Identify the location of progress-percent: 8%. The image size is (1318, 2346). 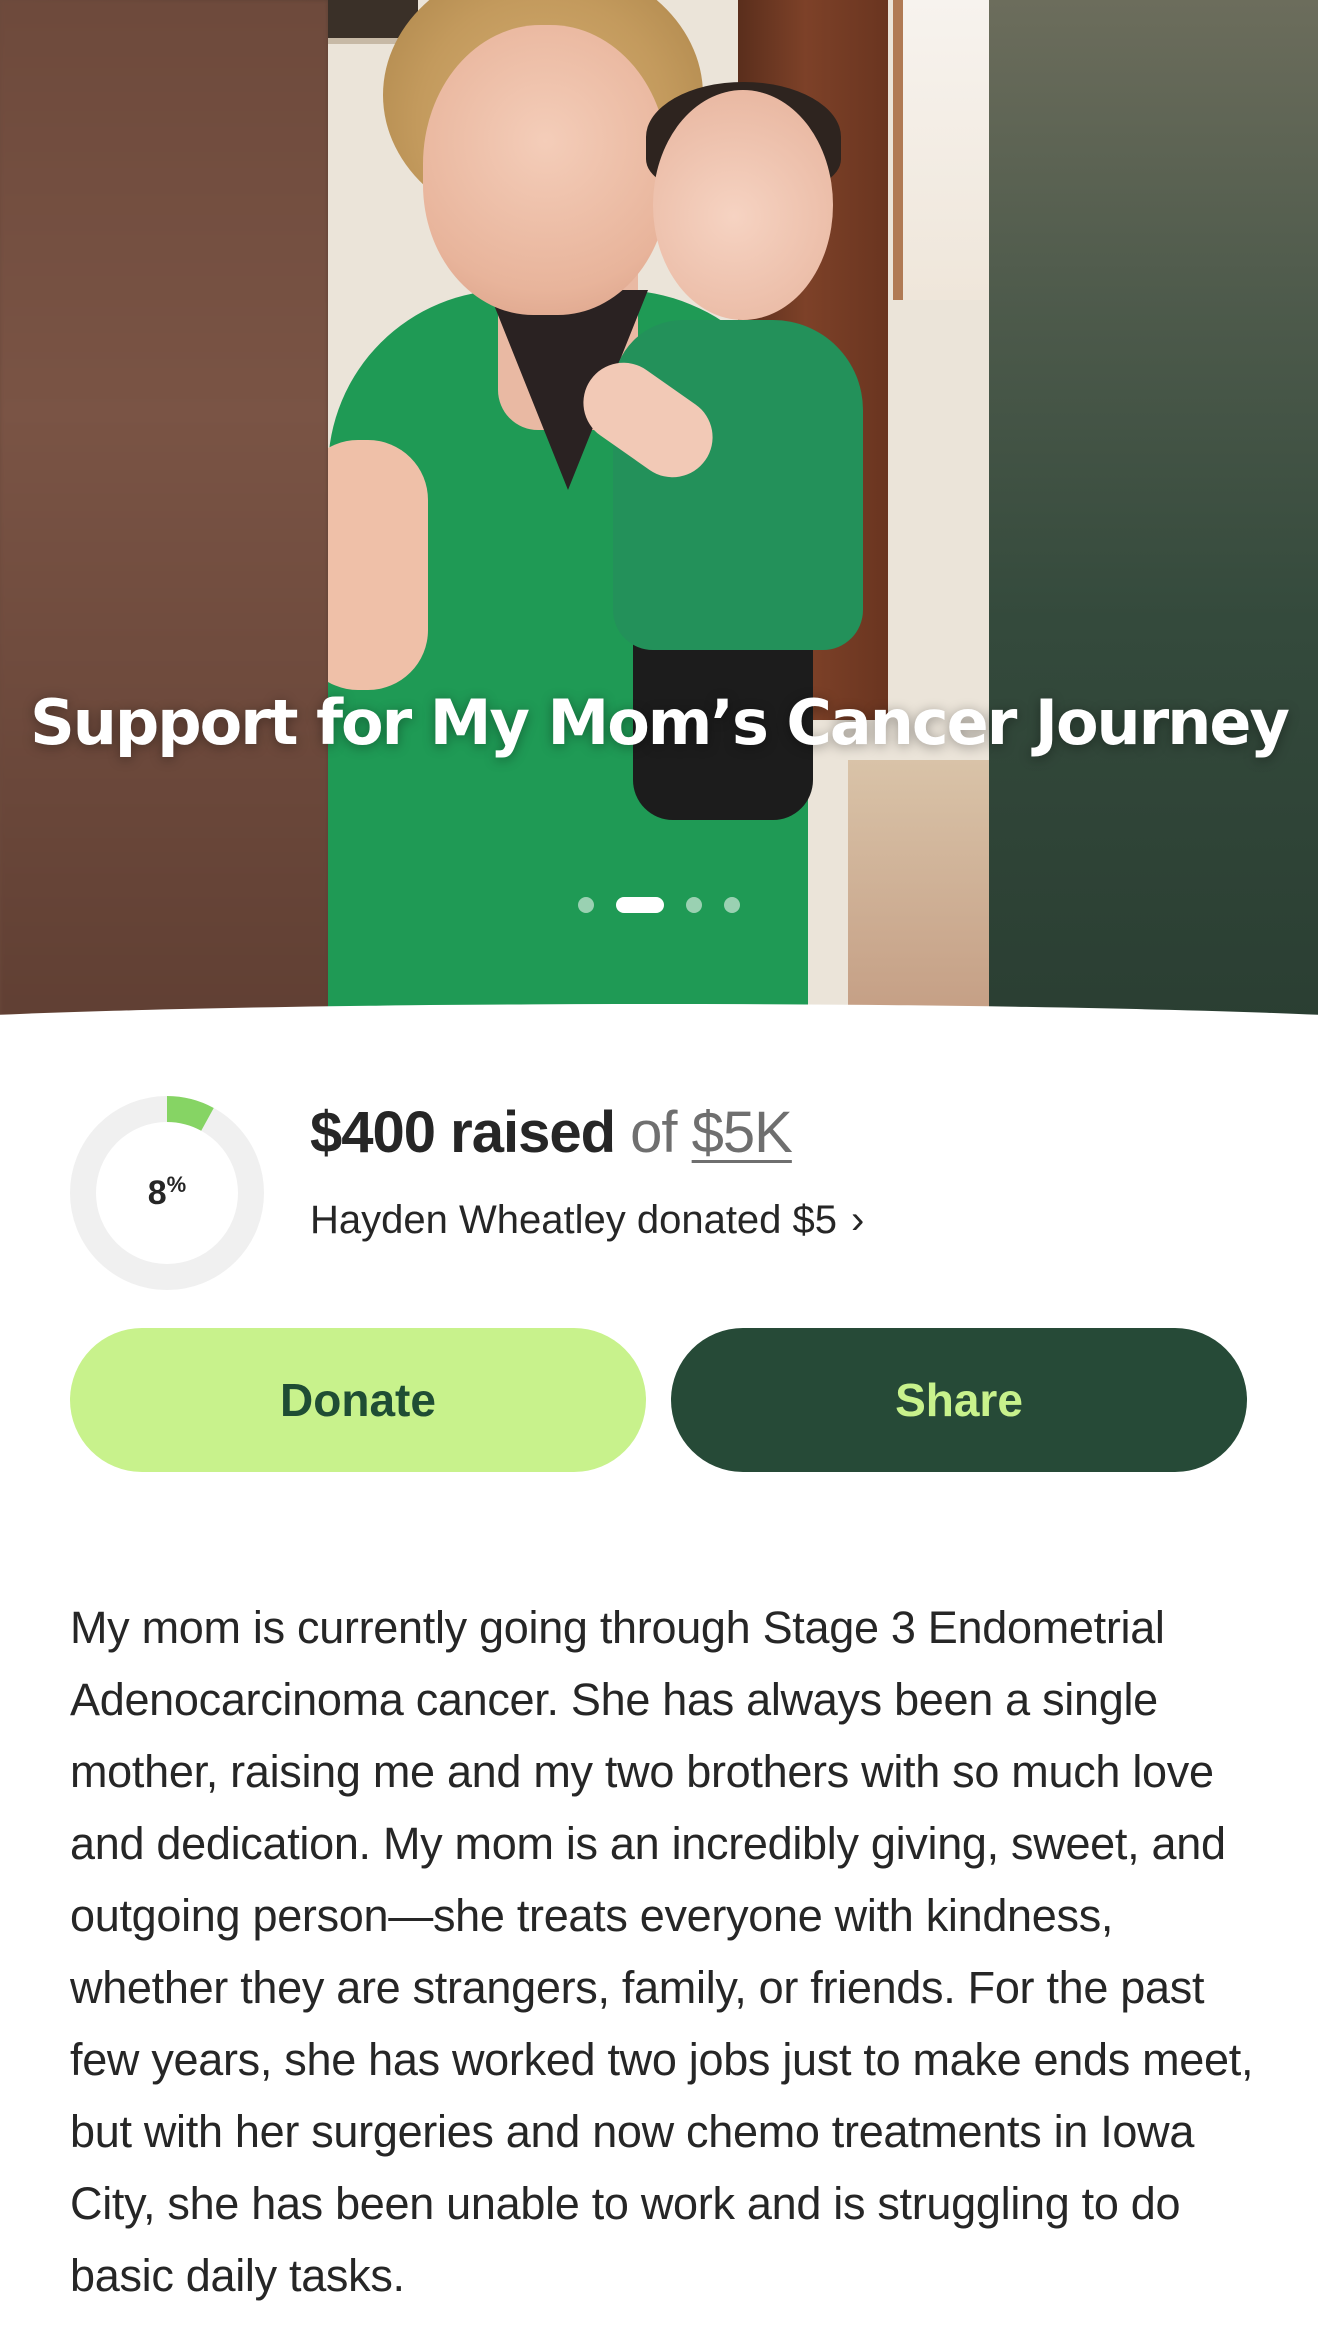
(167, 1192).